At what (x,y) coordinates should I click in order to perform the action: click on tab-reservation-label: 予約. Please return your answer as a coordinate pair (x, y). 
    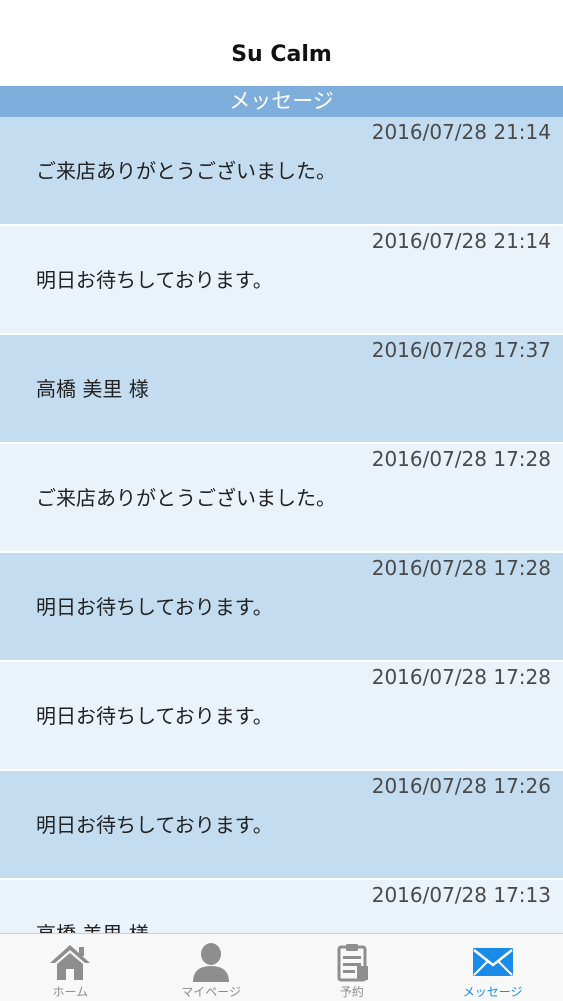
    Looking at the image, I should click on (351, 992).